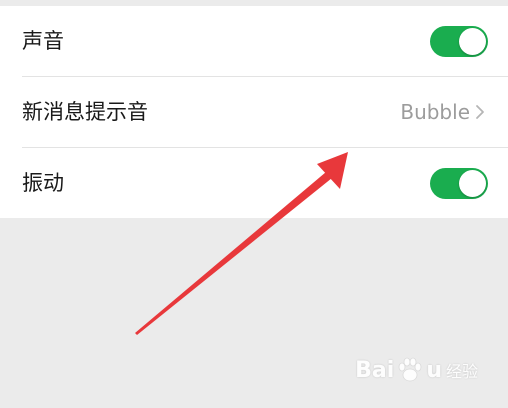 The width and height of the screenshot is (508, 408). Describe the element at coordinates (435, 112) in the screenshot. I see `new-message-tone-value: Bubble` at that location.